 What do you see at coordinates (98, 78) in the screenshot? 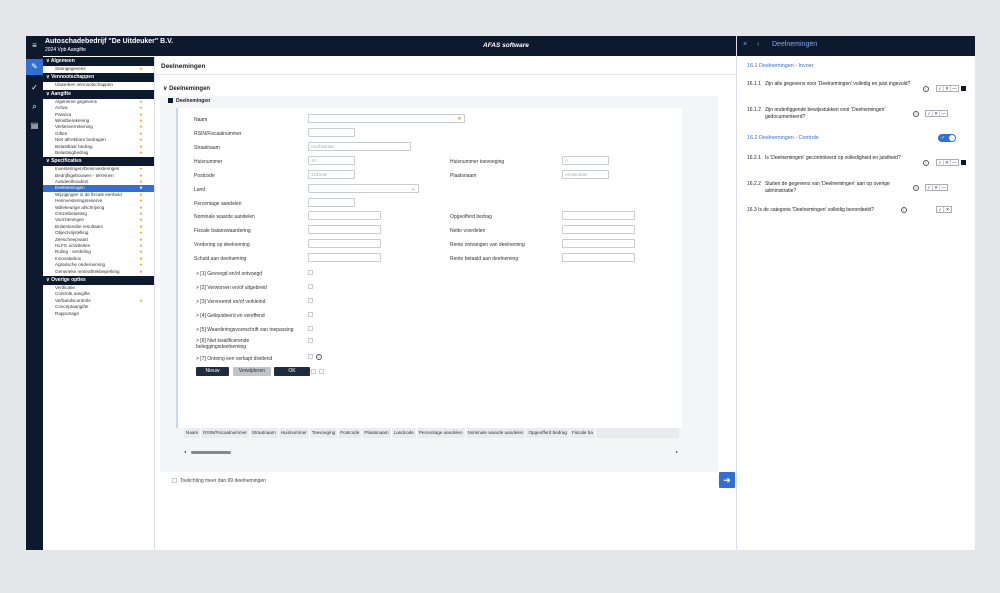
I see `nav-section-header: ∨ Vennootschappen` at bounding box center [98, 78].